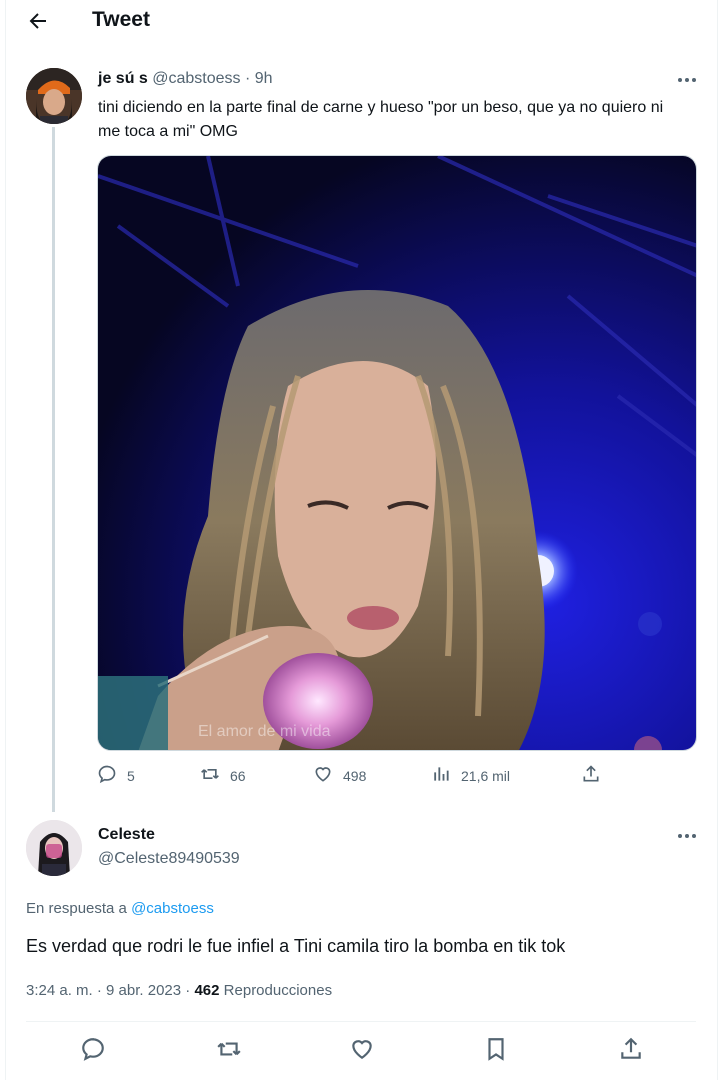  What do you see at coordinates (207, 990) in the screenshot?
I see `reply-view-count: 462` at bounding box center [207, 990].